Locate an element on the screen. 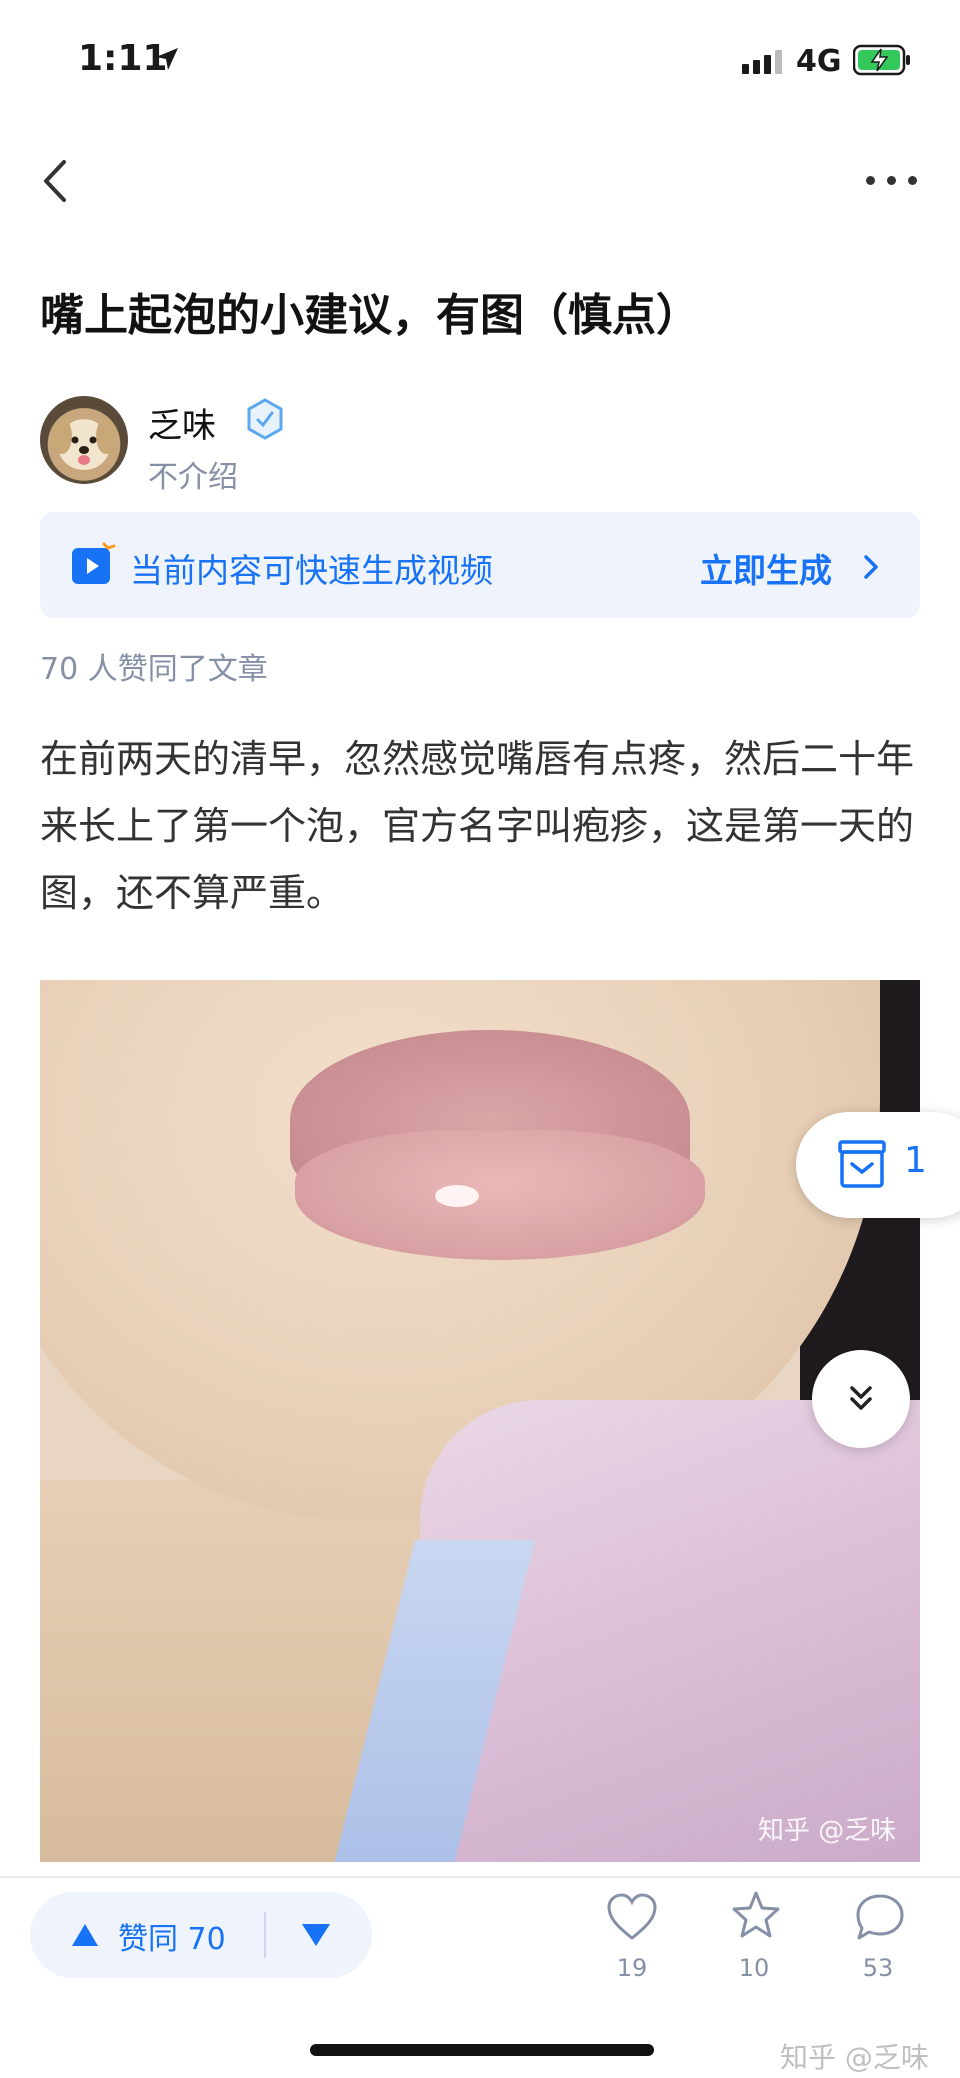 The height and width of the screenshot is (2078, 960). vote-separator is located at coordinates (265, 1935).